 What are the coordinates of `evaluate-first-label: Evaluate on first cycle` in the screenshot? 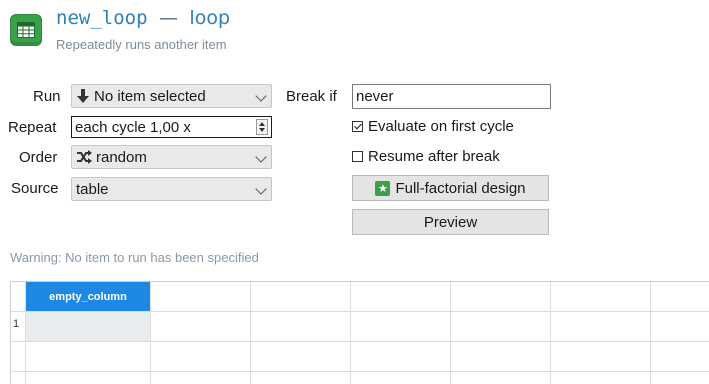 It's located at (441, 126).